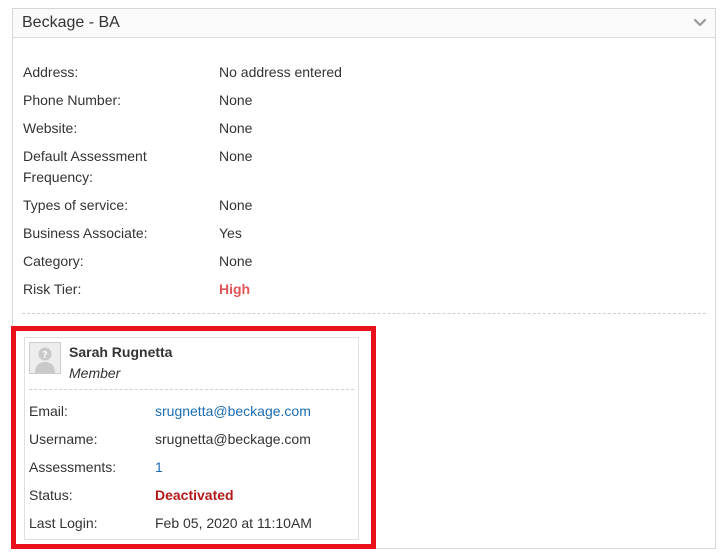 Image resolution: width=726 pixels, height=559 pixels. Describe the element at coordinates (76, 205) in the screenshot. I see `detail-label: Types of service:` at that location.